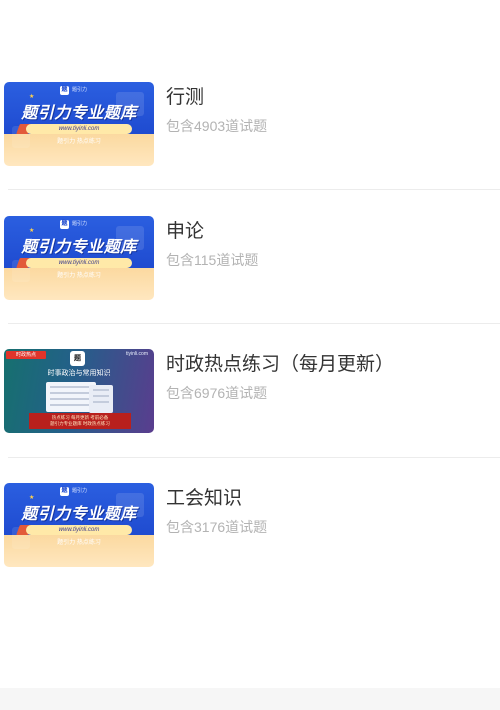 The width and height of the screenshot is (500, 710). Describe the element at coordinates (101, 399) in the screenshot. I see `screenshot-preview` at that location.